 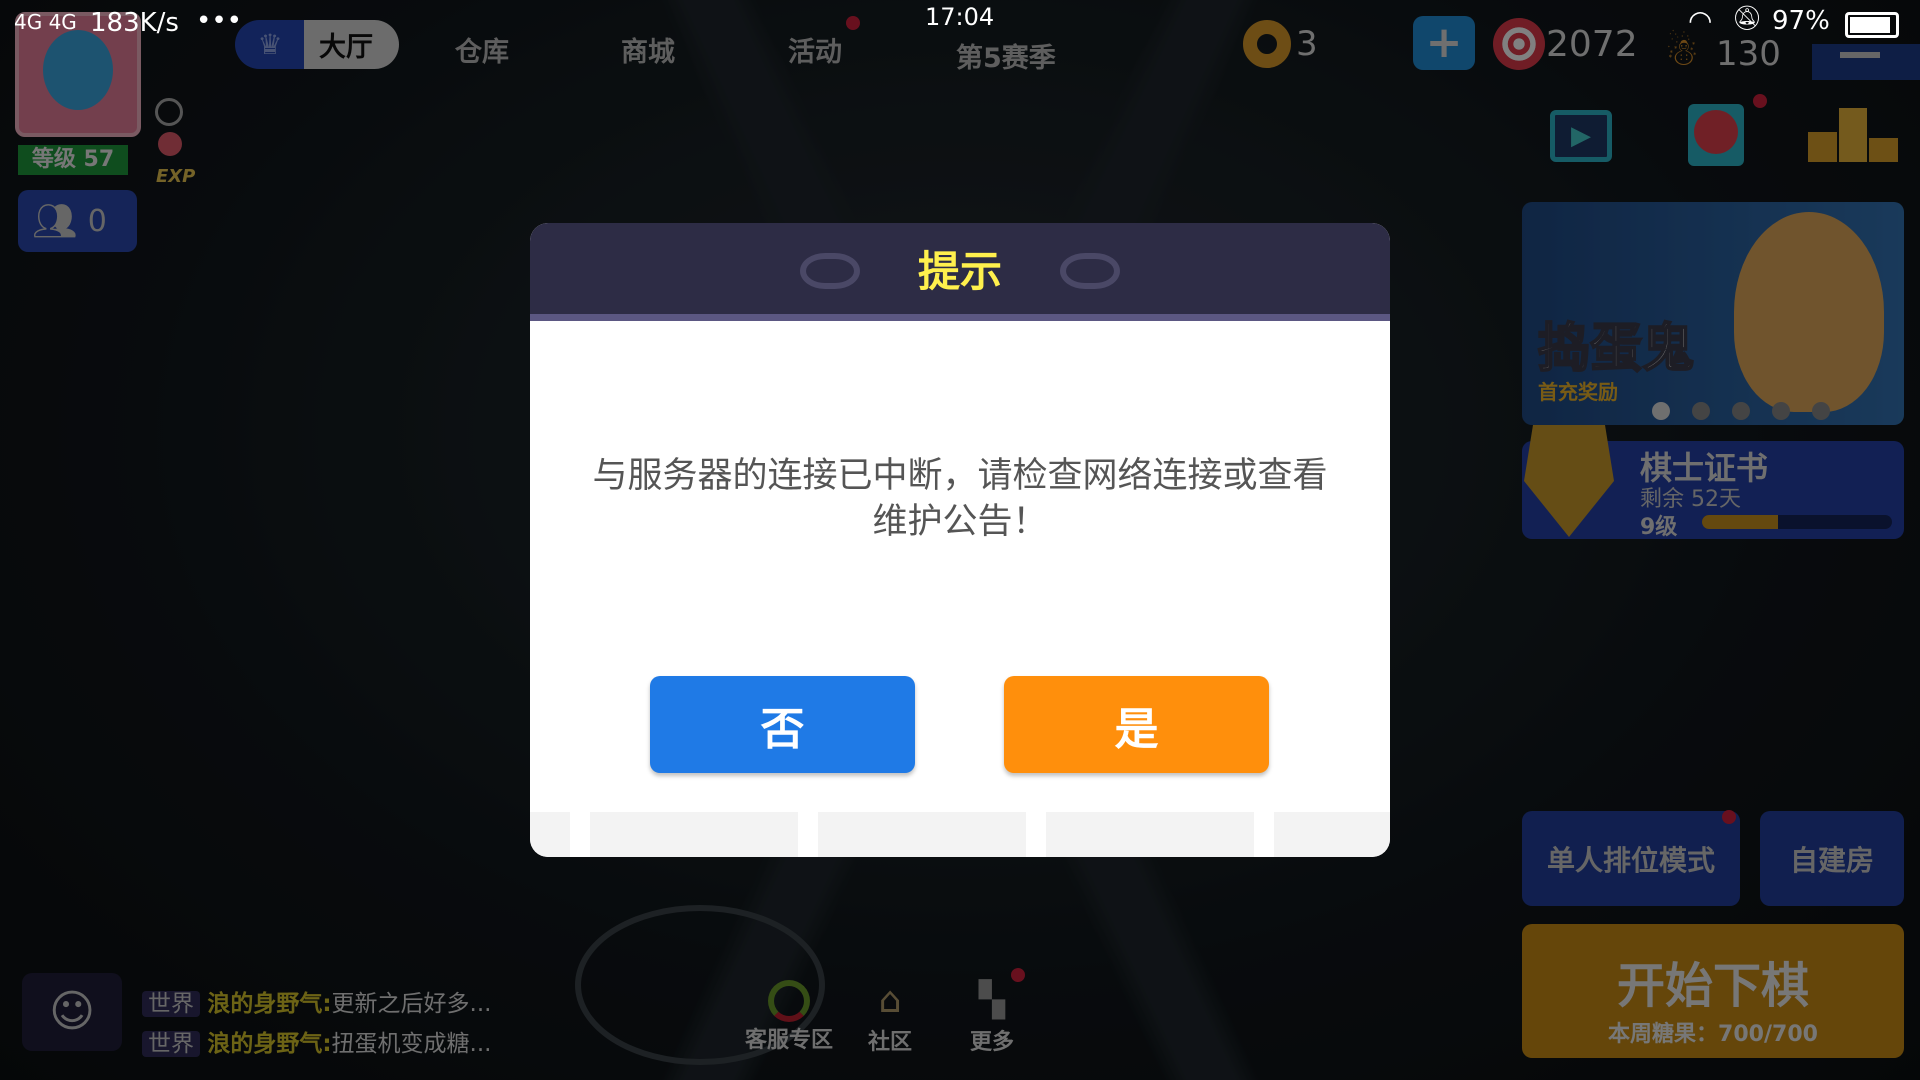 What do you see at coordinates (134, 23) in the screenshot?
I see `network-speed: 183K/s` at bounding box center [134, 23].